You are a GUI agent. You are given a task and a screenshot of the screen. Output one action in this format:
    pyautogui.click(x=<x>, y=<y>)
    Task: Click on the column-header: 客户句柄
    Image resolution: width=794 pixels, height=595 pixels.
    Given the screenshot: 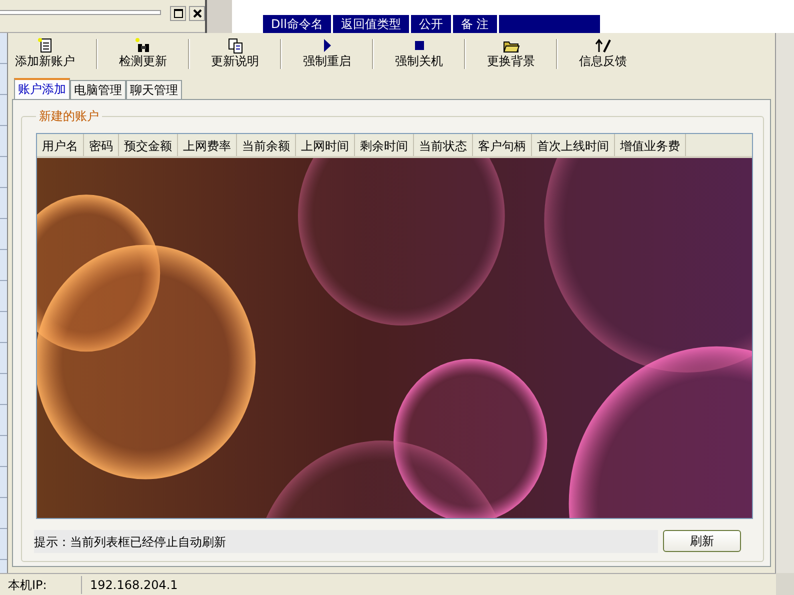 What is the action you would take?
    pyautogui.click(x=502, y=145)
    